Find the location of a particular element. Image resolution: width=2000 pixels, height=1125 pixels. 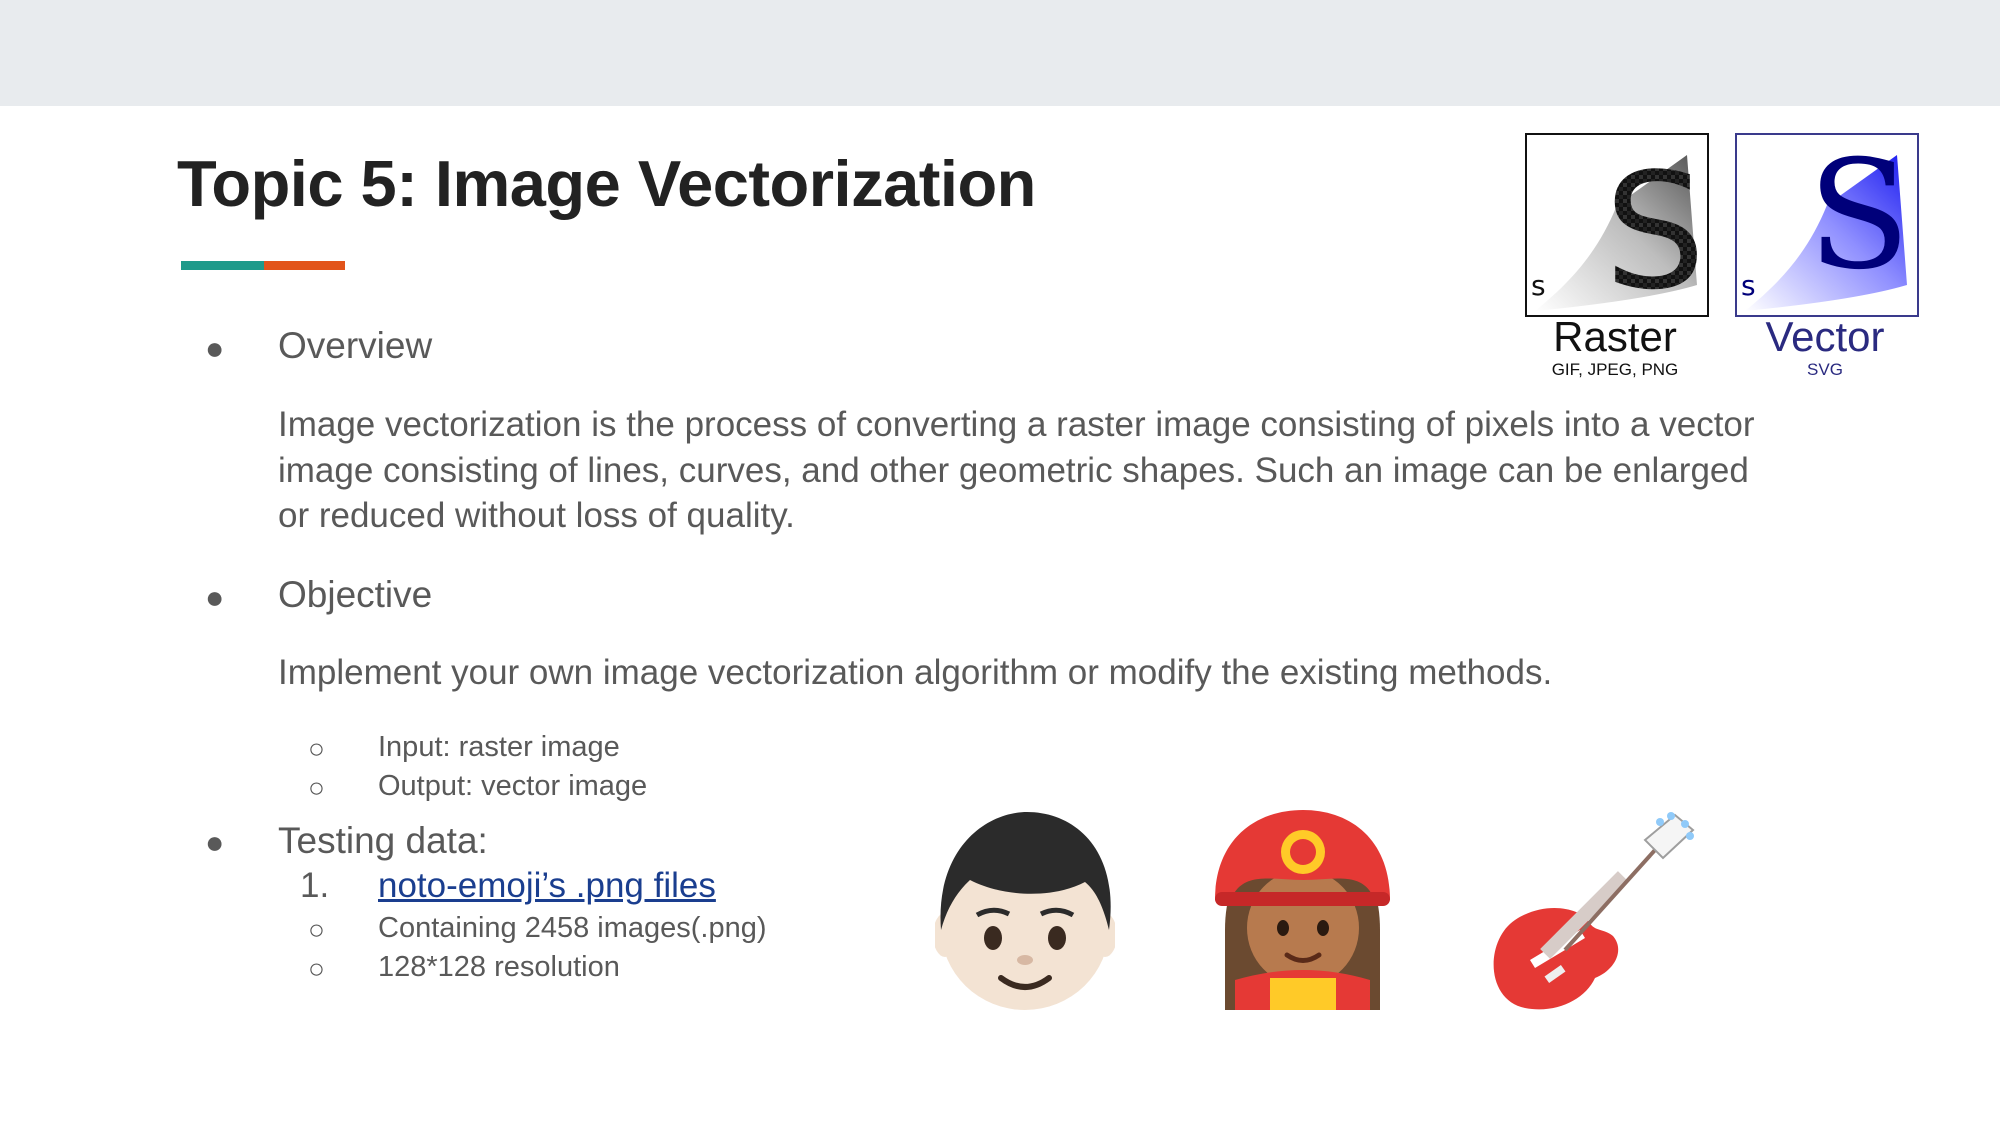

testing-item-number: 1. is located at coordinates (315, 885).